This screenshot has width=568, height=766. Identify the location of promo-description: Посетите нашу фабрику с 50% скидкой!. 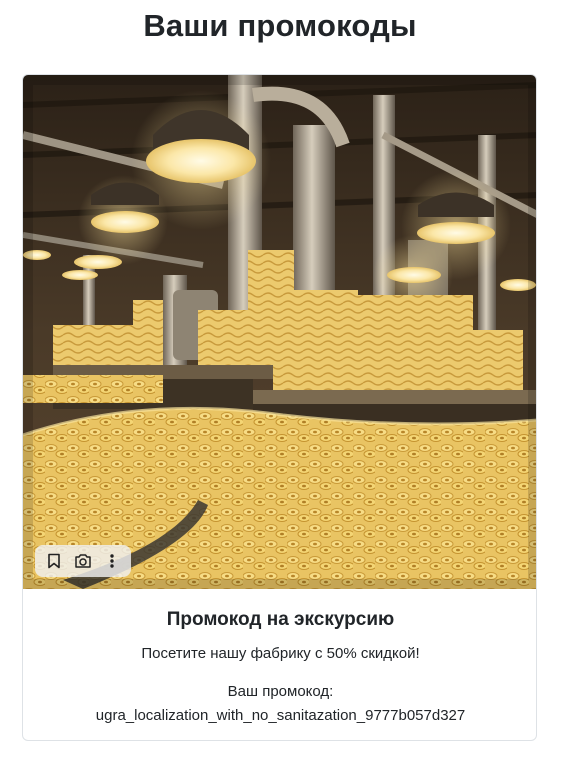
(280, 653).